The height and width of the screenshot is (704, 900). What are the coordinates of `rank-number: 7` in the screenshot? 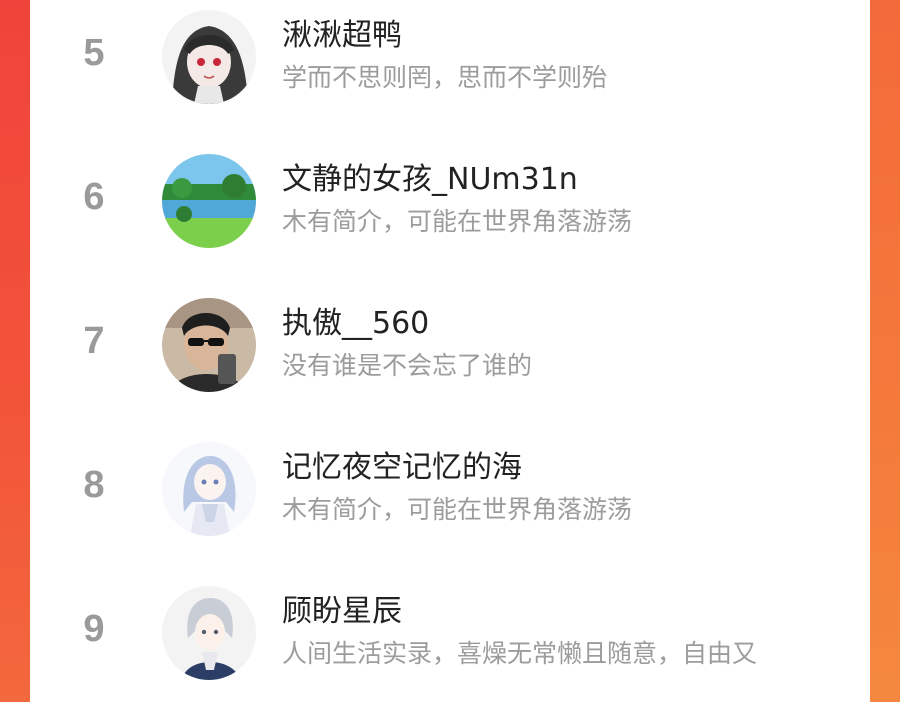 It's located at (94, 341).